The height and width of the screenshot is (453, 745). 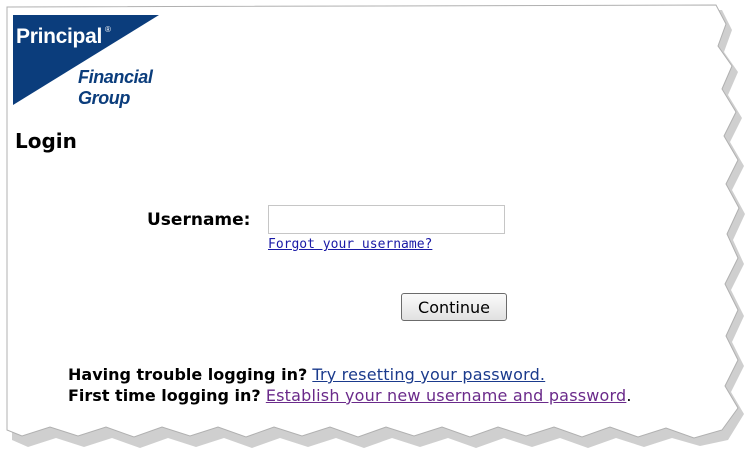 I want to click on trouble-text: Having trouble logging in?, so click(x=188, y=374).